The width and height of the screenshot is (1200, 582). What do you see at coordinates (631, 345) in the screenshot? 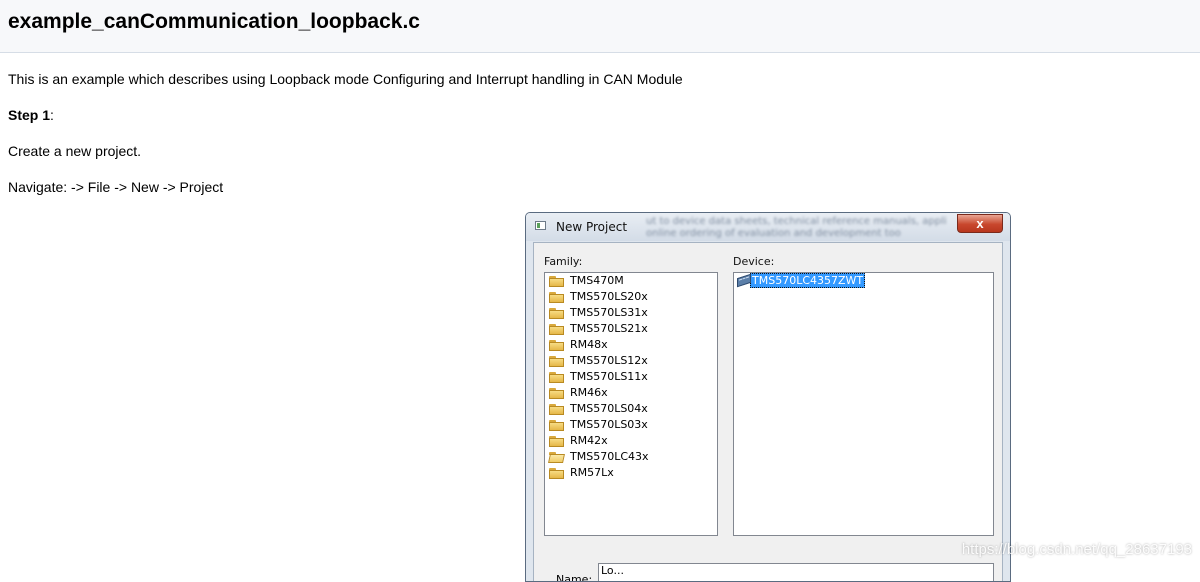
I see `family-item: RM48x` at bounding box center [631, 345].